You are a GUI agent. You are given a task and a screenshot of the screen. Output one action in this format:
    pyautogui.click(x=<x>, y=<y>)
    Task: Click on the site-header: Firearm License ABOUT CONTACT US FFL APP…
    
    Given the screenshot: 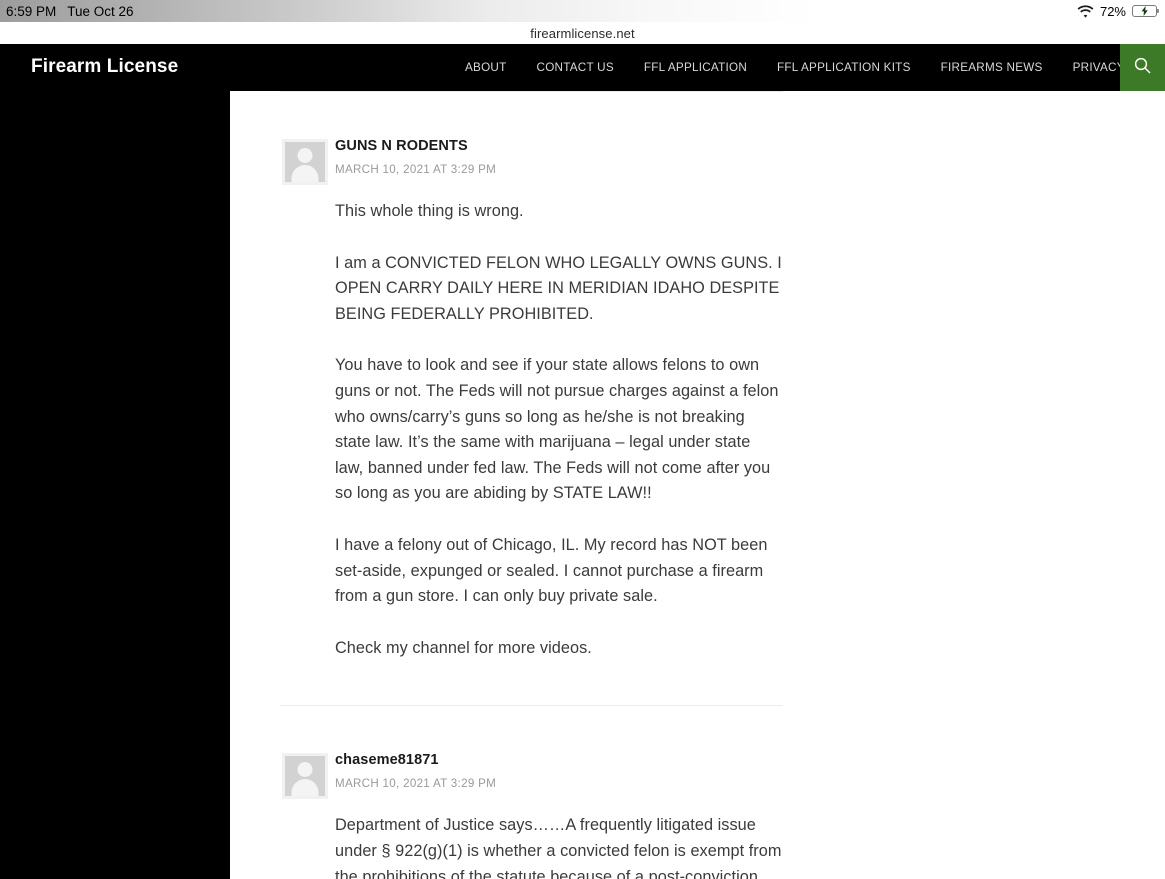 What is the action you would take?
    pyautogui.click(x=582, y=67)
    